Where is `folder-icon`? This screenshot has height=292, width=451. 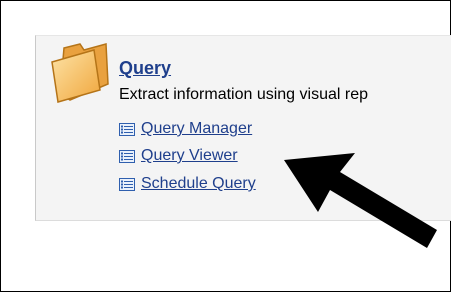
folder-icon is located at coordinates (80, 73).